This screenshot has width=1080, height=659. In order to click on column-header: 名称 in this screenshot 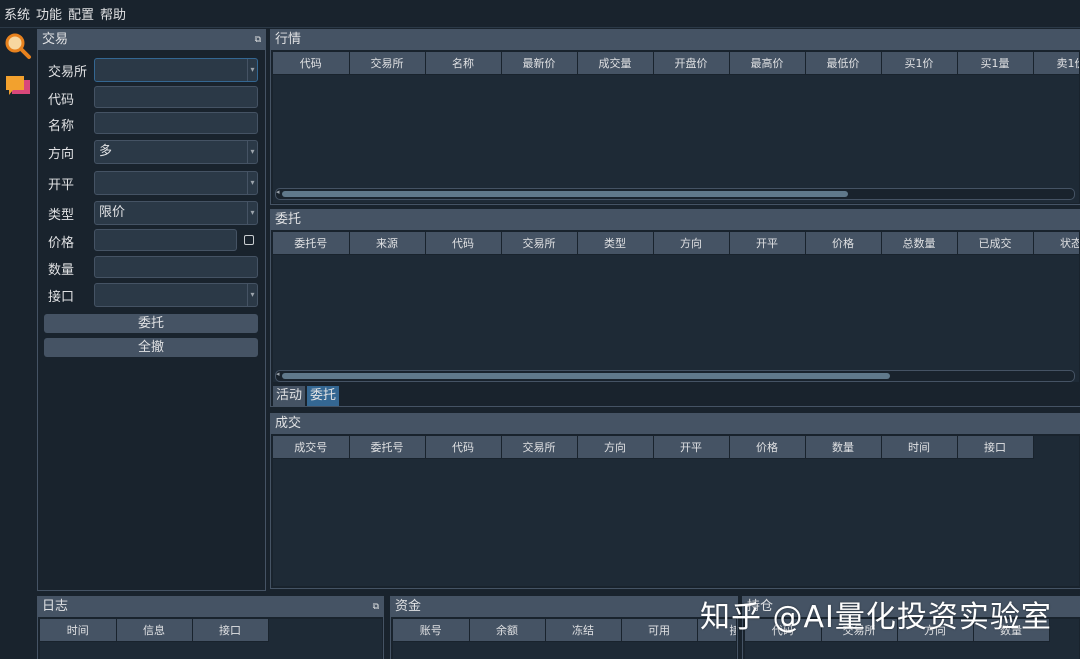, I will do `click(463, 63)`.